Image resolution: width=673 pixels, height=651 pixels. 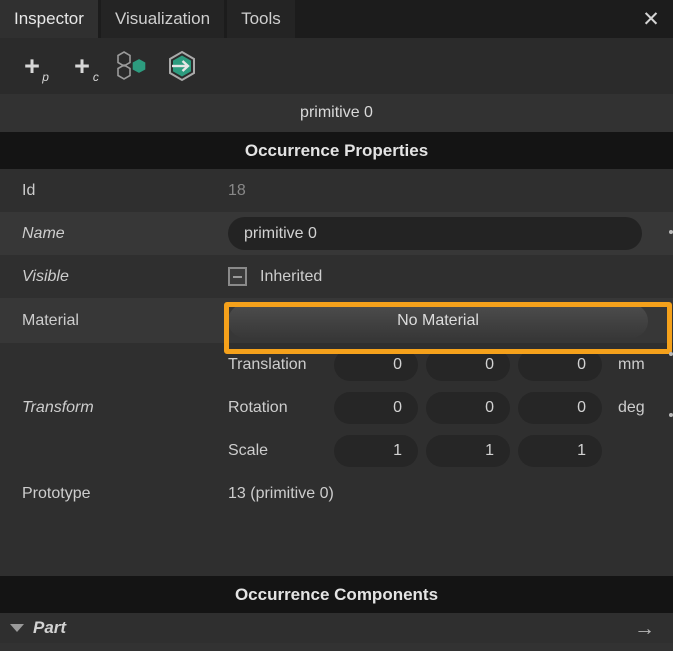 What do you see at coordinates (43, 233) in the screenshot?
I see `name-label: Name` at bounding box center [43, 233].